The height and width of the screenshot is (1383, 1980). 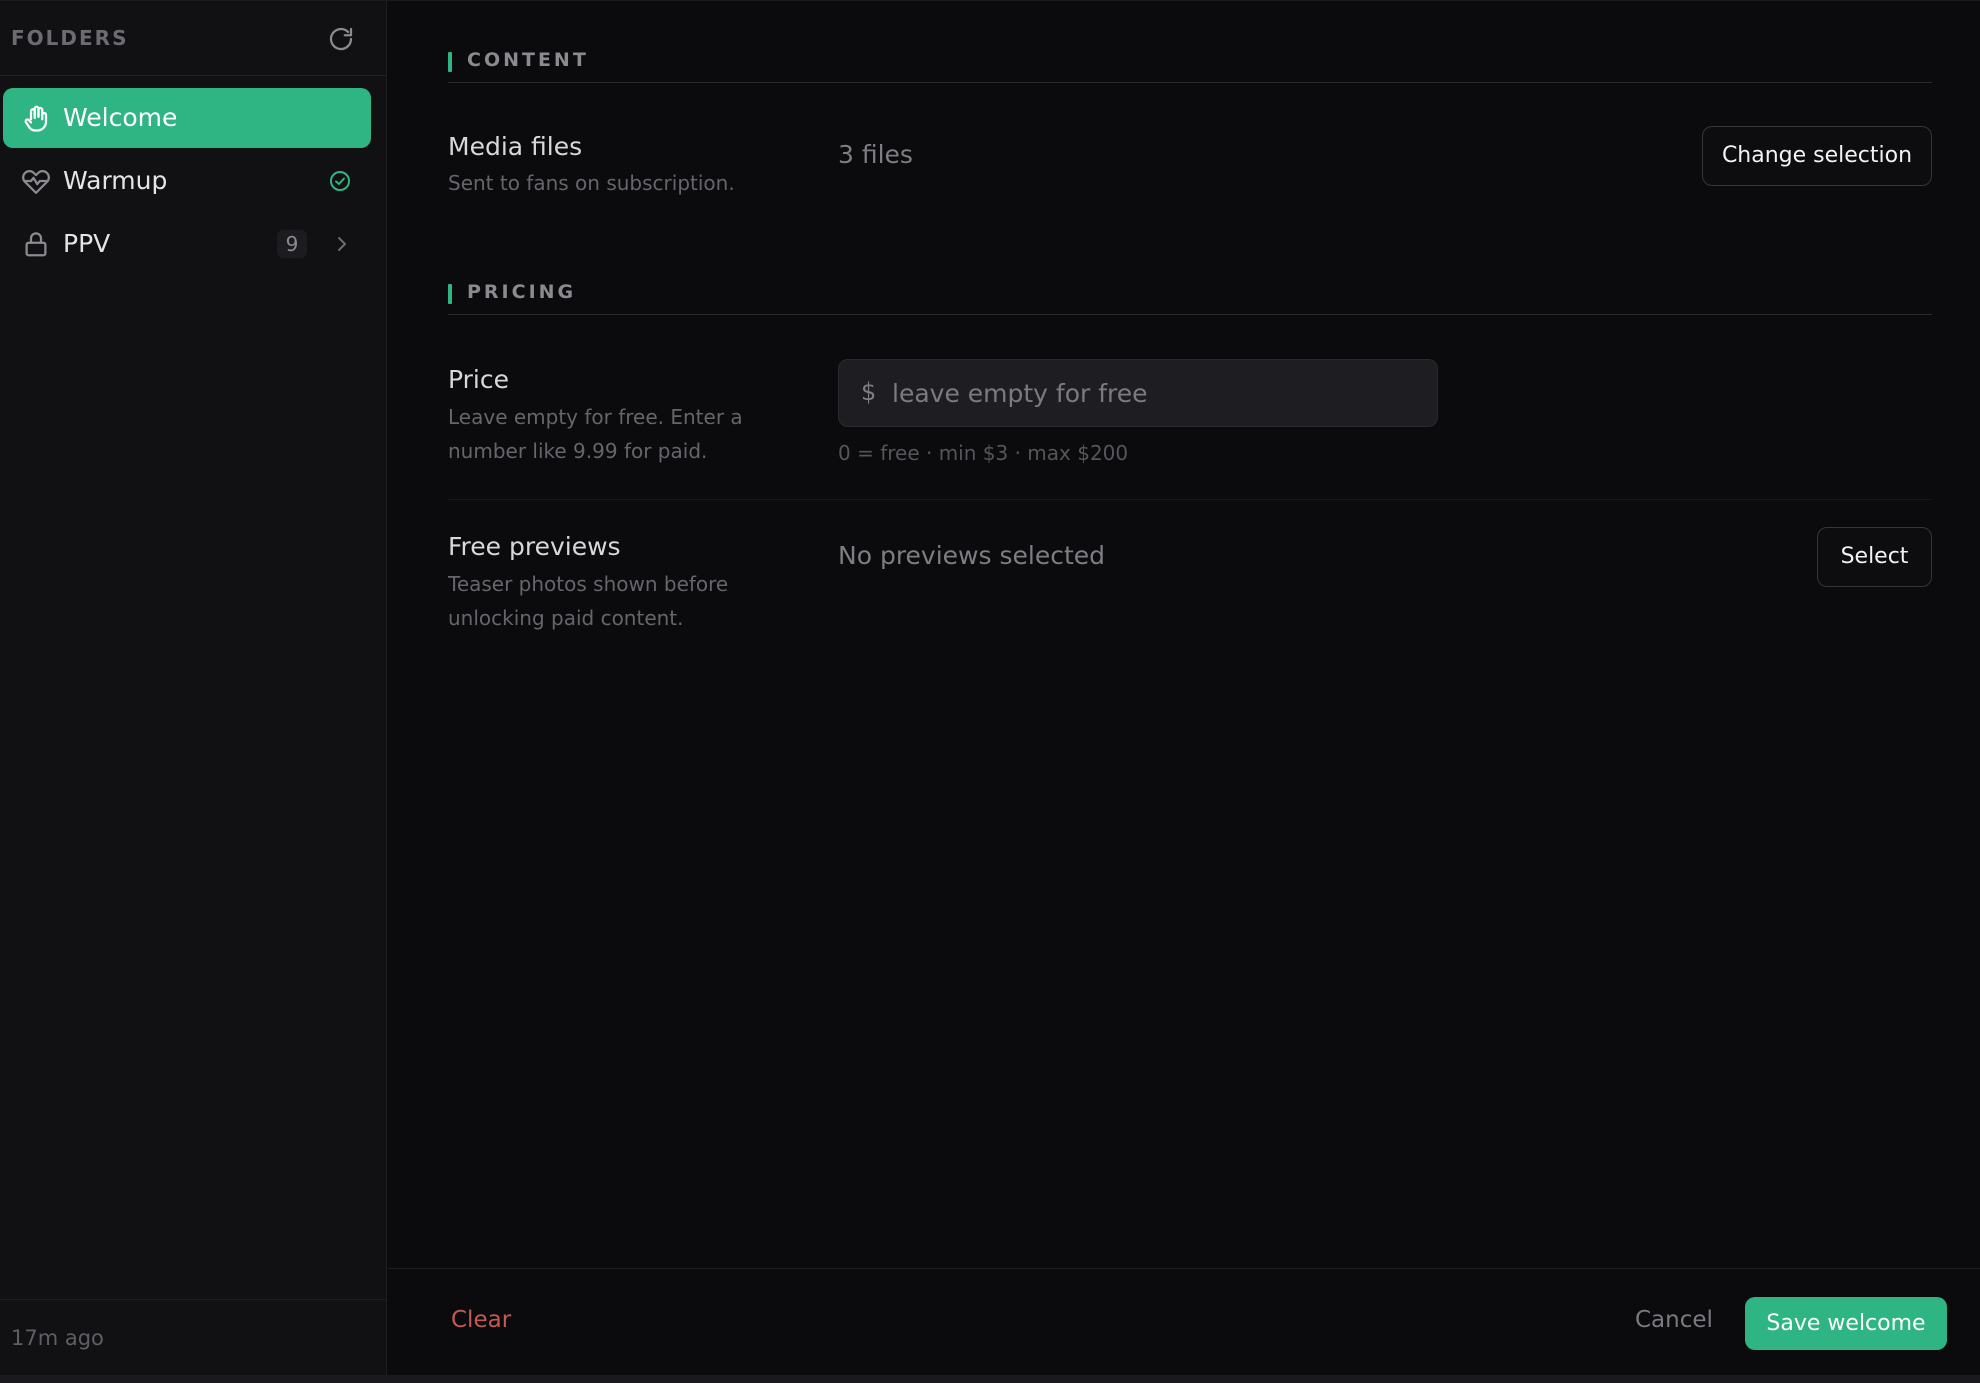 What do you see at coordinates (36, 182) in the screenshot?
I see `heart-pulse-icon` at bounding box center [36, 182].